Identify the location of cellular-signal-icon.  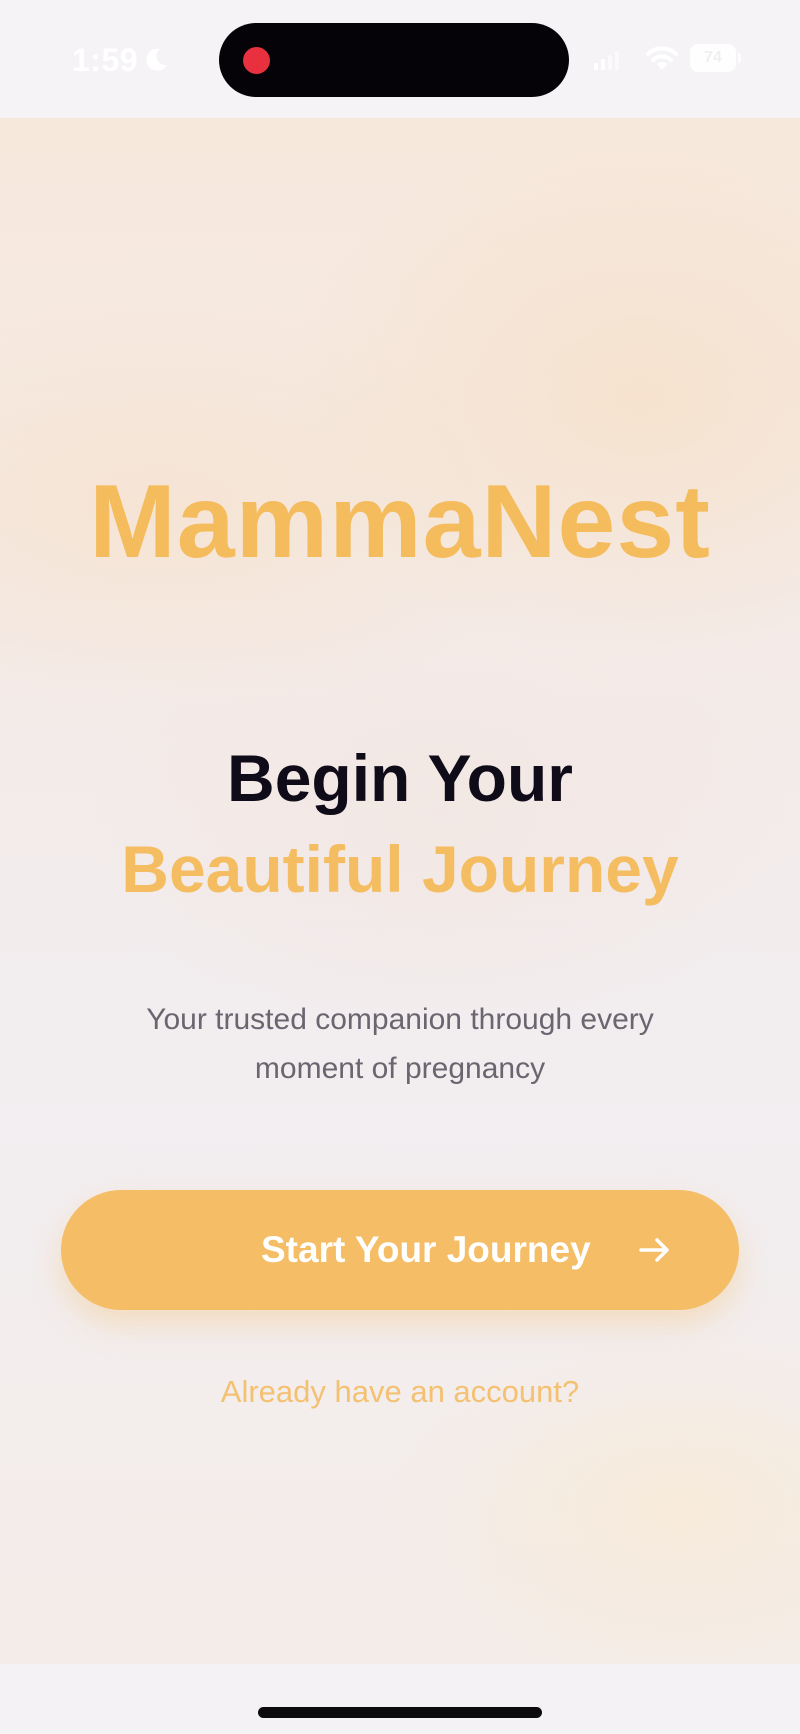
(606, 60).